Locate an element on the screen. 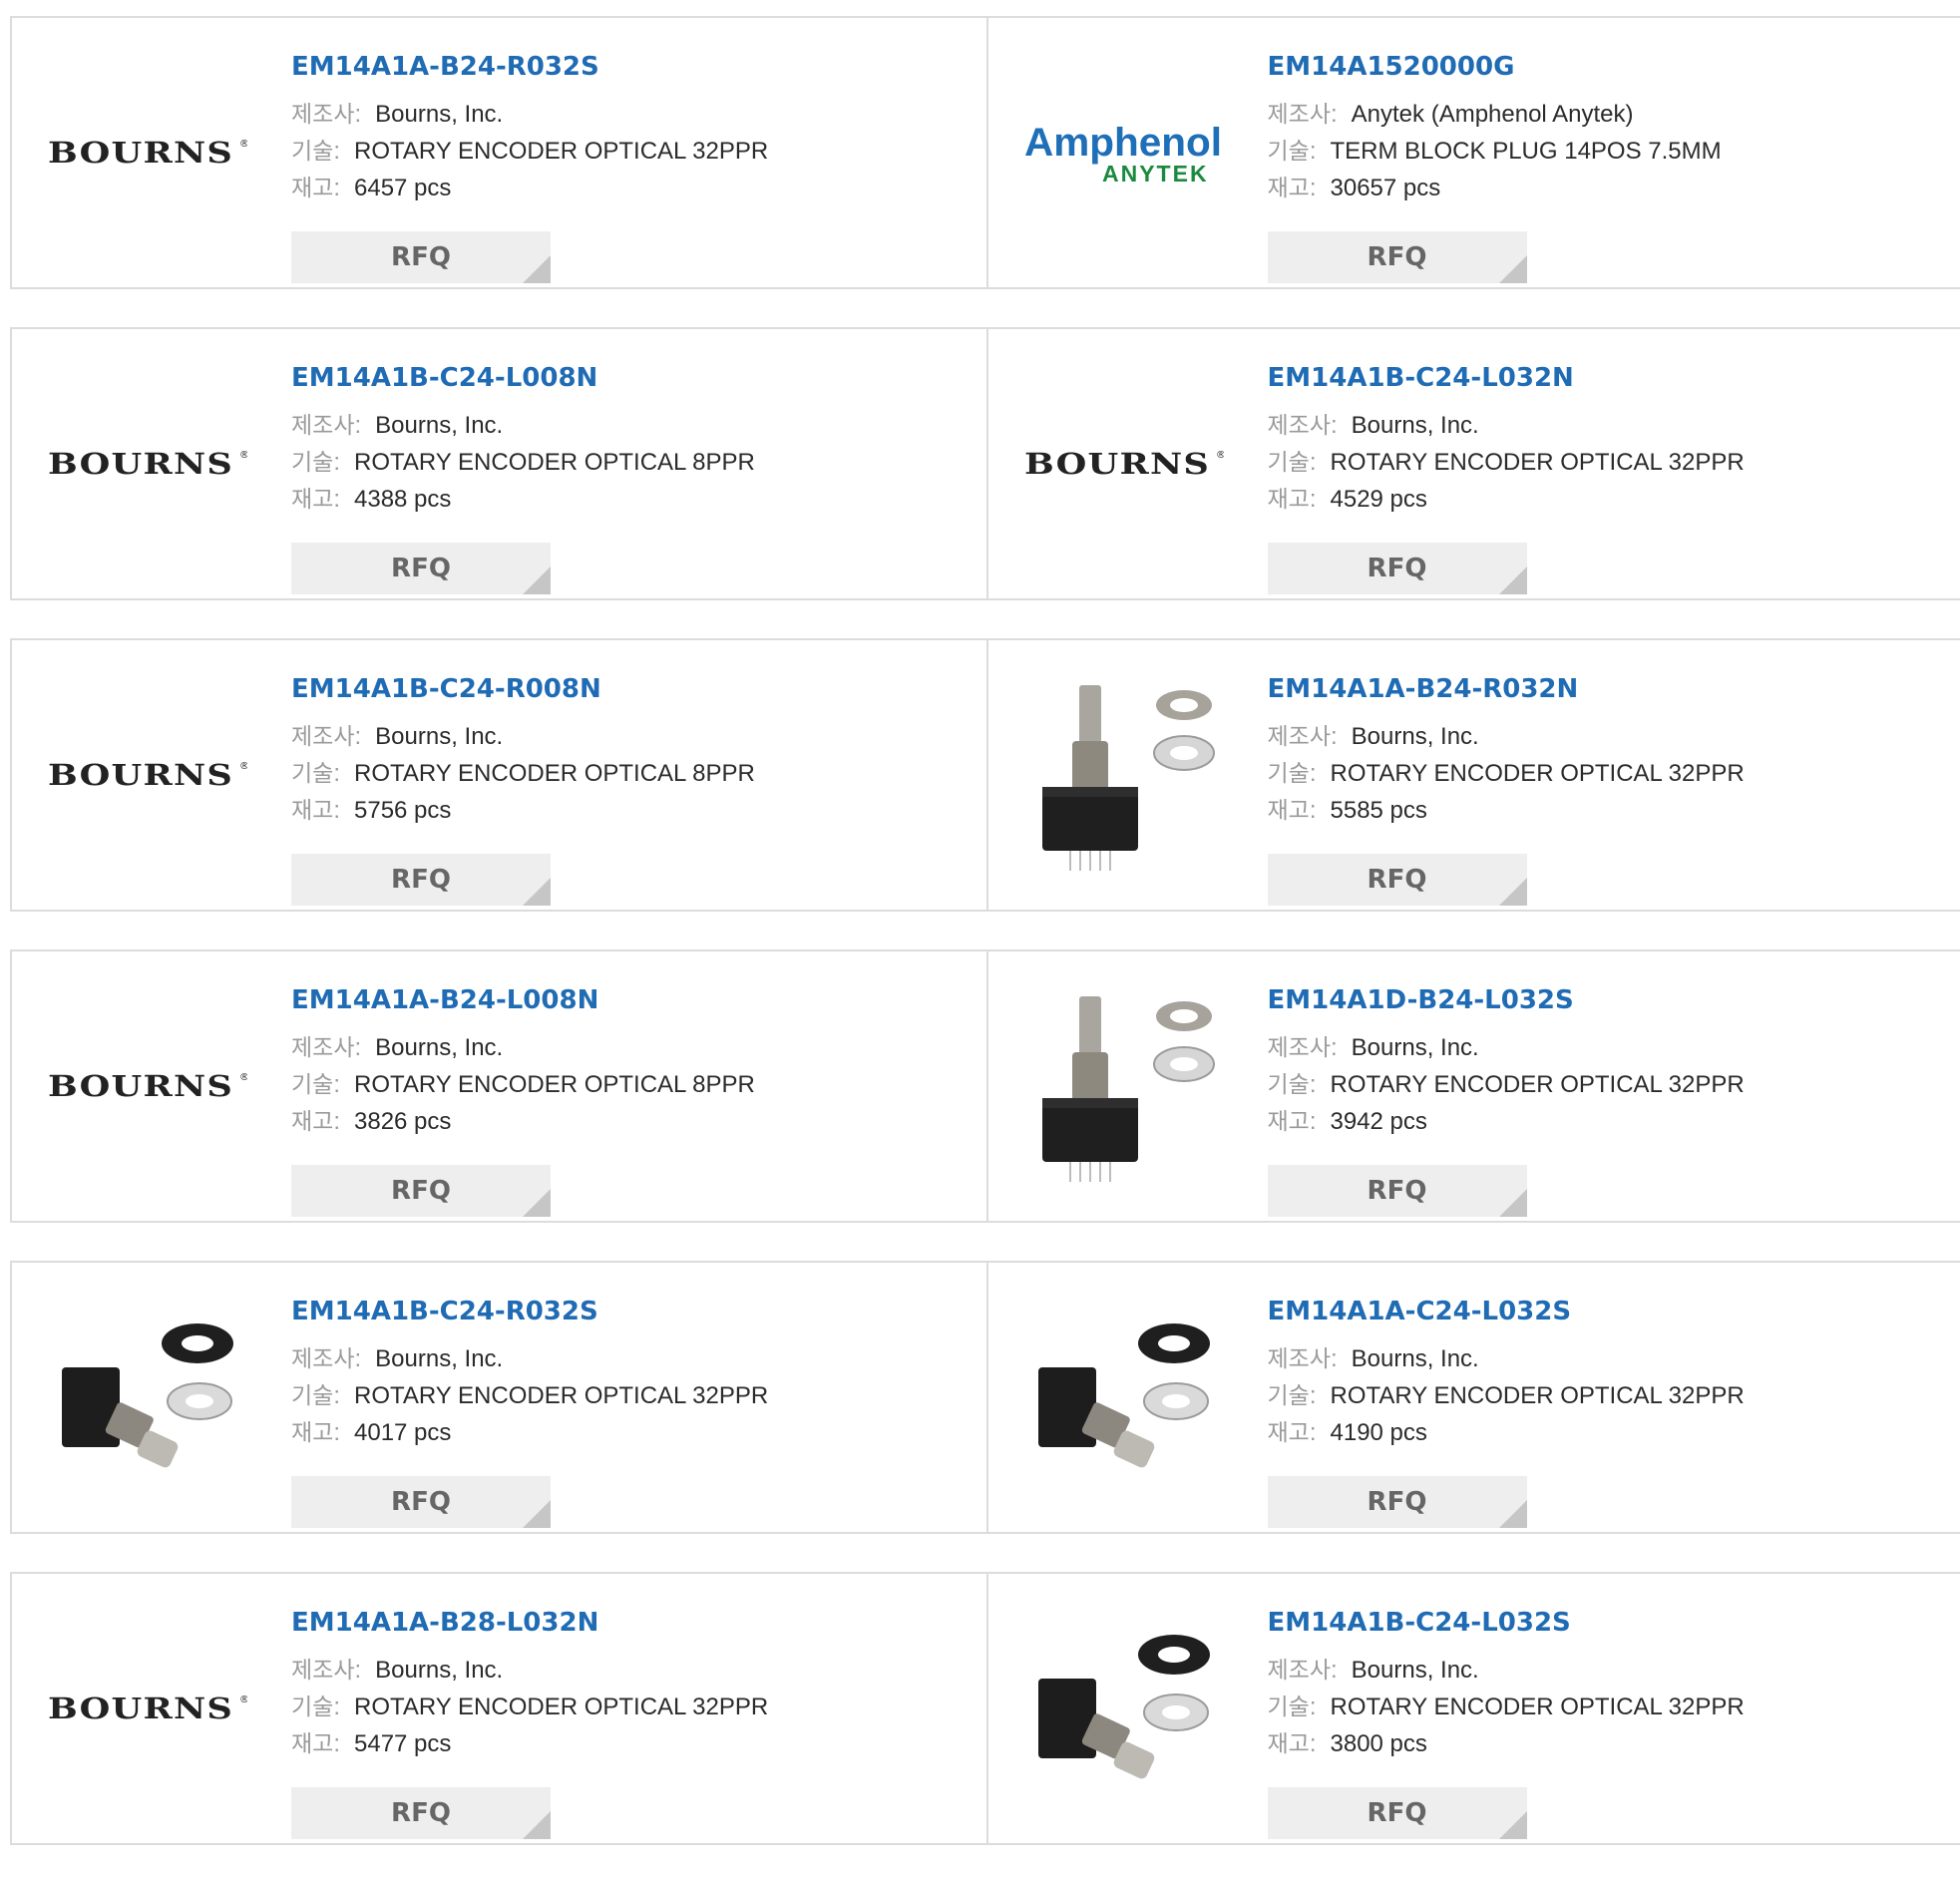 The image size is (1960, 1883). stock-row-value: 4388 pcs is located at coordinates (402, 499).